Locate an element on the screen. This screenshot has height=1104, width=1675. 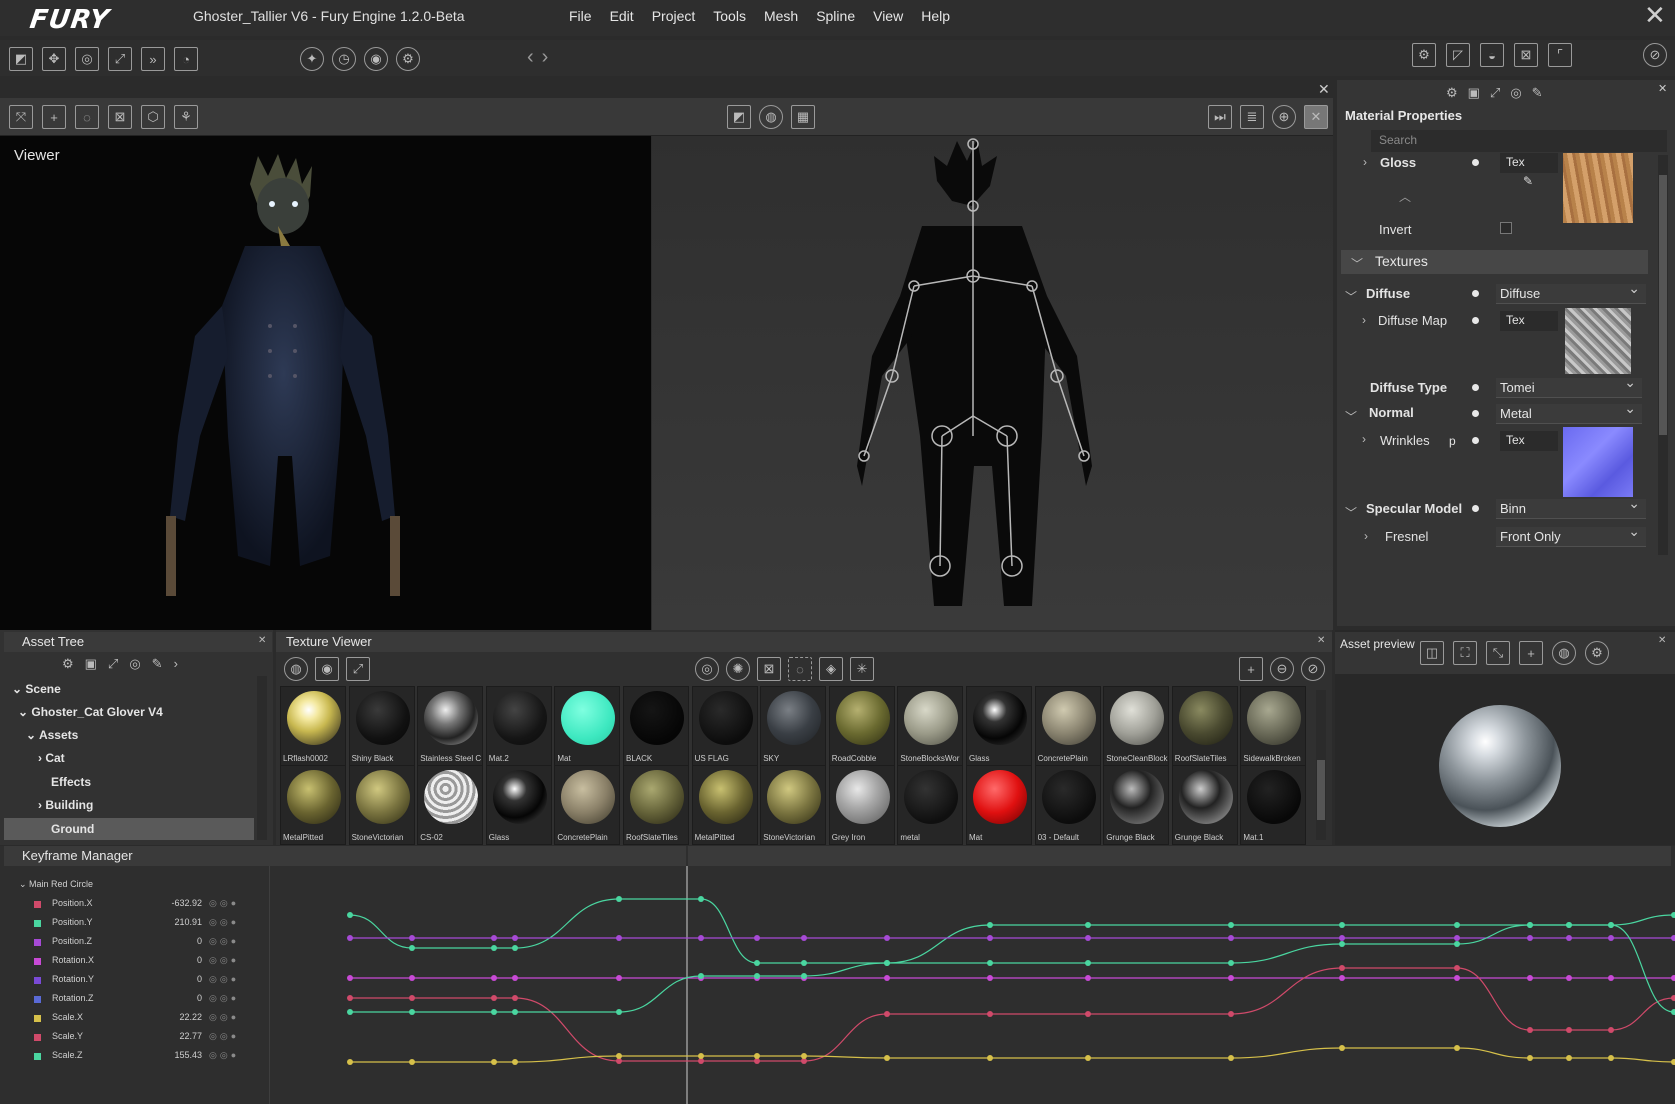
menu-tools: Tools is located at coordinates (729, 16).